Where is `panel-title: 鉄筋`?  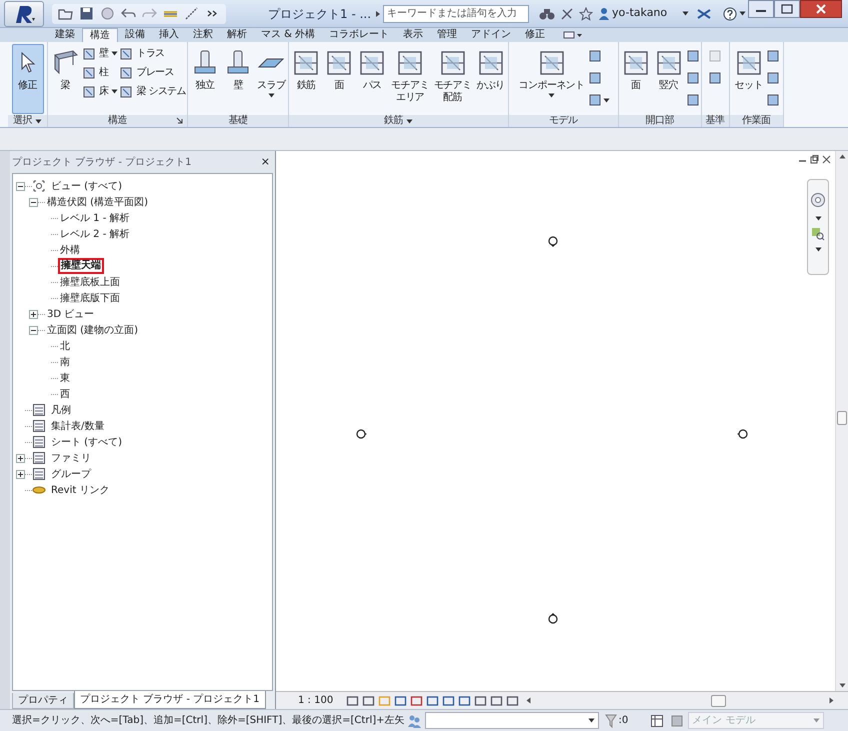 panel-title: 鉄筋 is located at coordinates (398, 121).